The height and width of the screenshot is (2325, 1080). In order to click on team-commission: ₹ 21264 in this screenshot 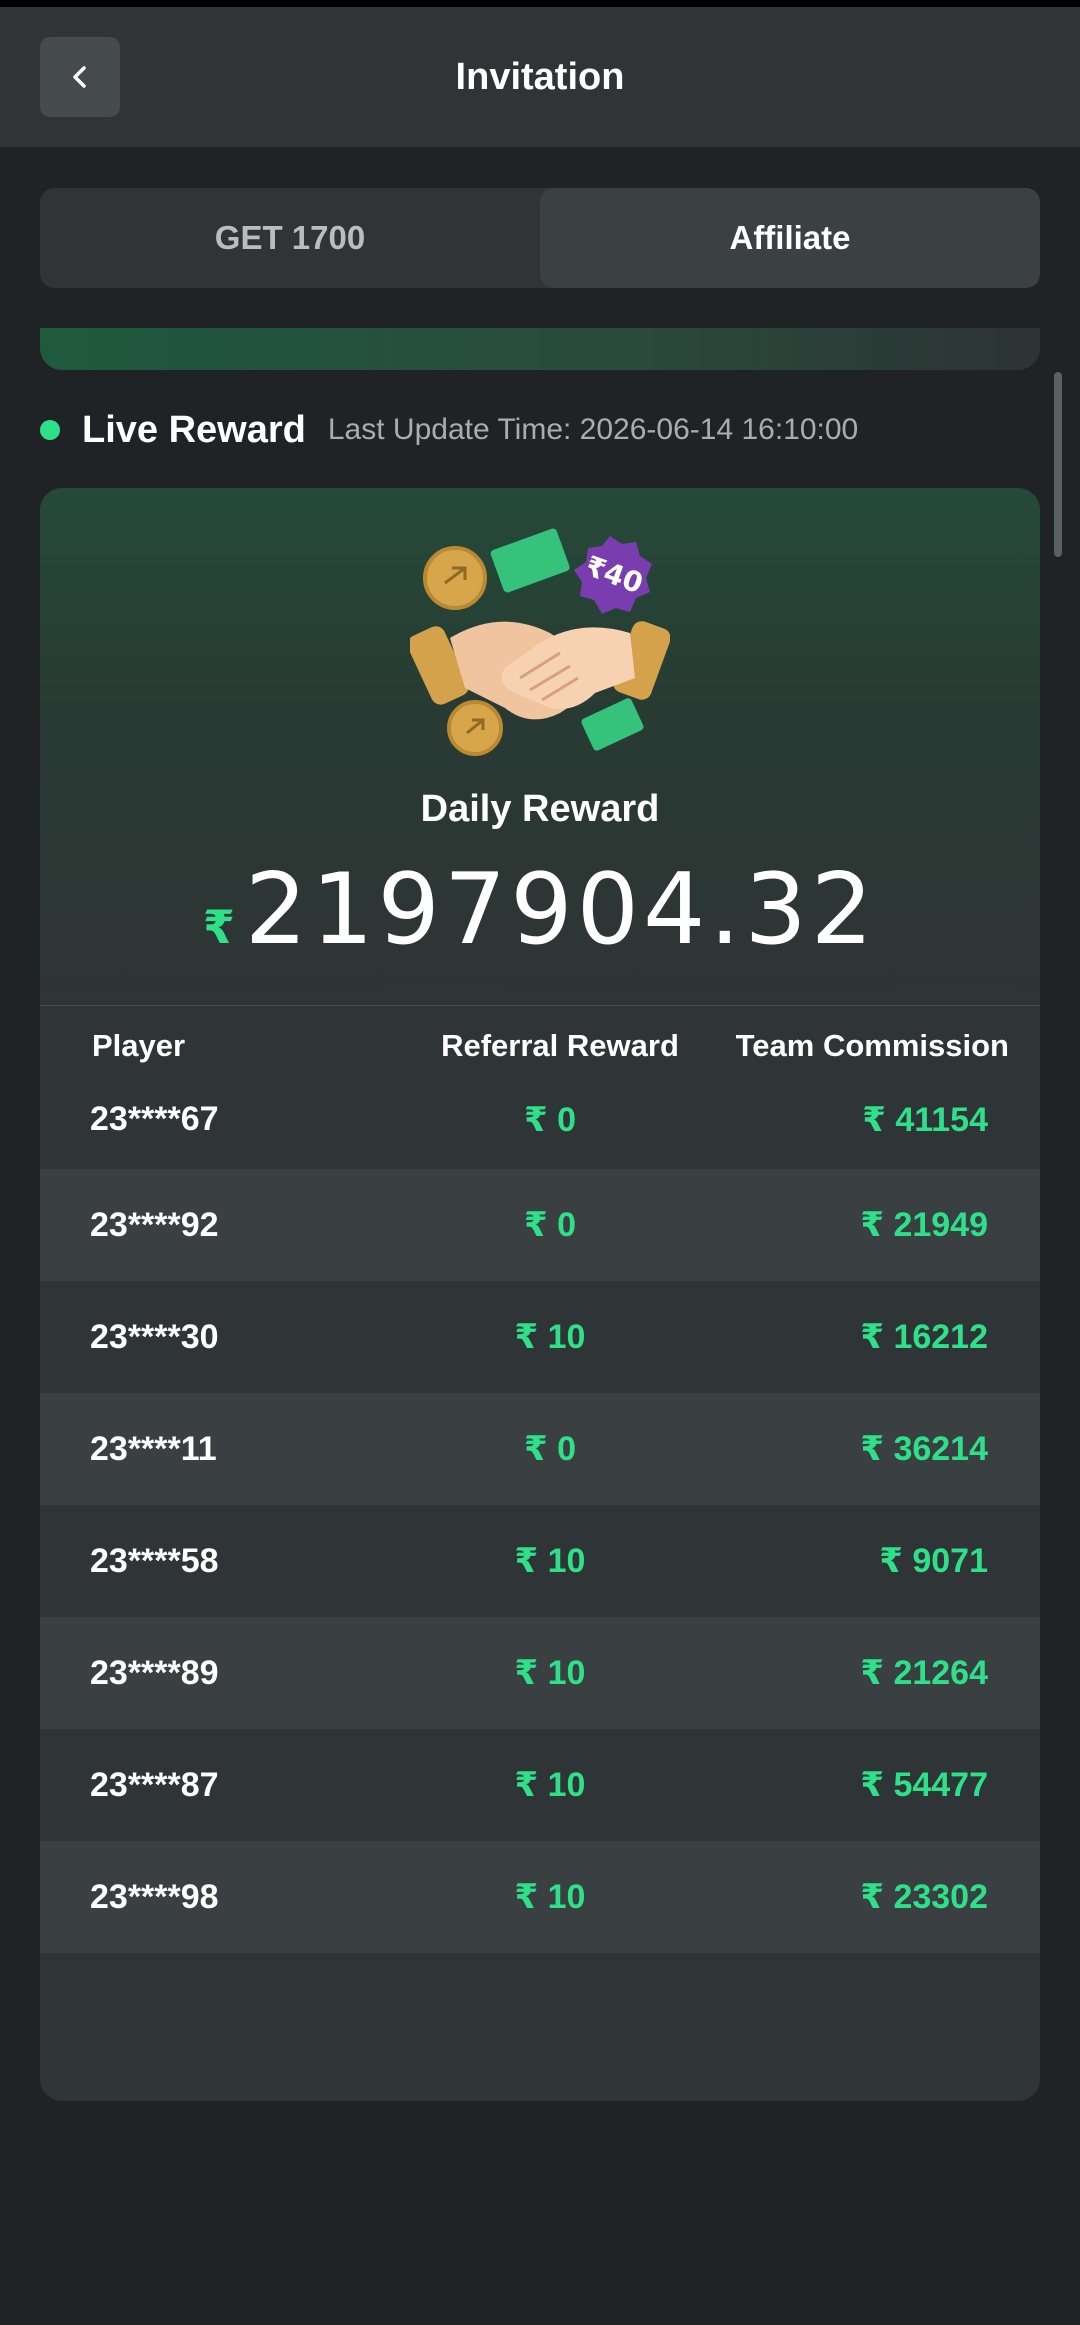, I will do `click(924, 1673)`.